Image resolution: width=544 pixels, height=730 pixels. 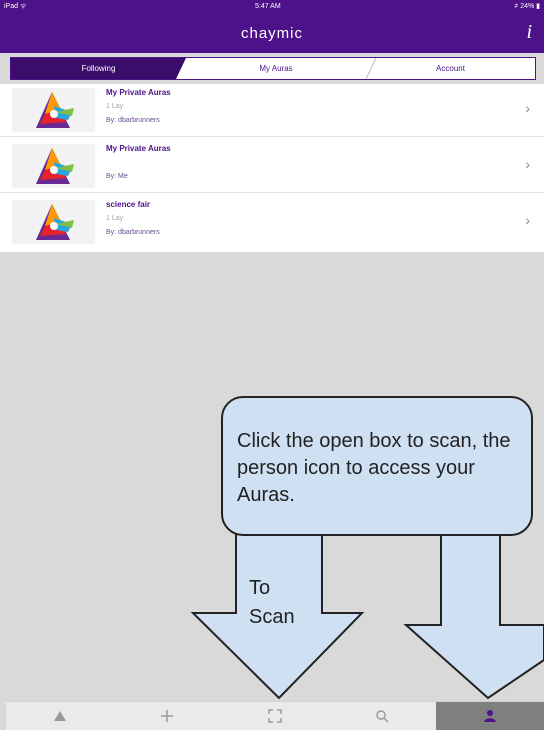 What do you see at coordinates (260, 588) in the screenshot?
I see `arrow-label-line1: To` at bounding box center [260, 588].